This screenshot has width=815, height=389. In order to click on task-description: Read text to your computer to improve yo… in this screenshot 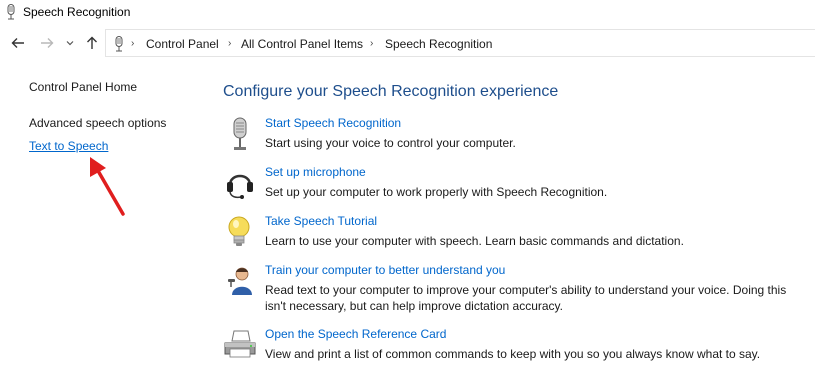, I will do `click(526, 298)`.